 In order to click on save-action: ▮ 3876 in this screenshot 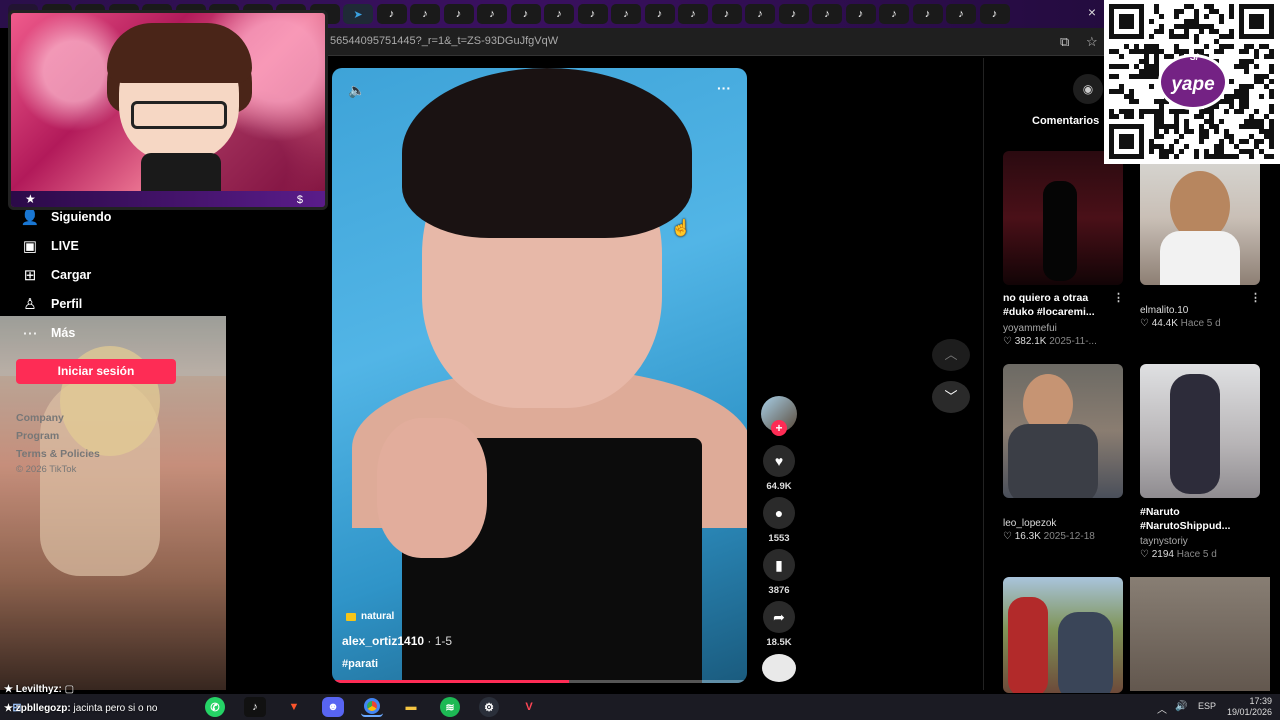, I will do `click(779, 572)`.